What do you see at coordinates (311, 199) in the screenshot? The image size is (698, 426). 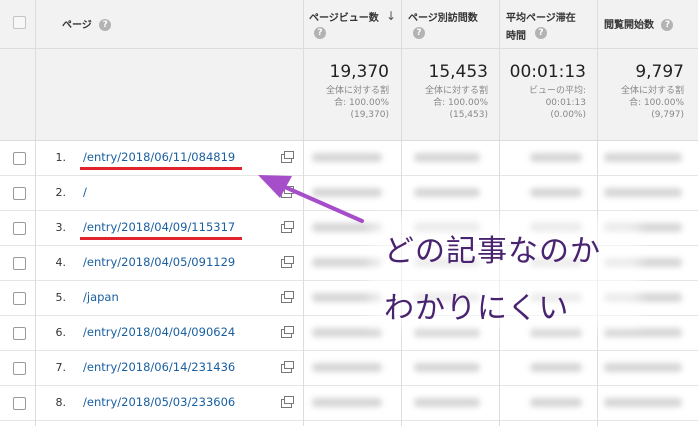 I see `annotation-arrow-icon` at bounding box center [311, 199].